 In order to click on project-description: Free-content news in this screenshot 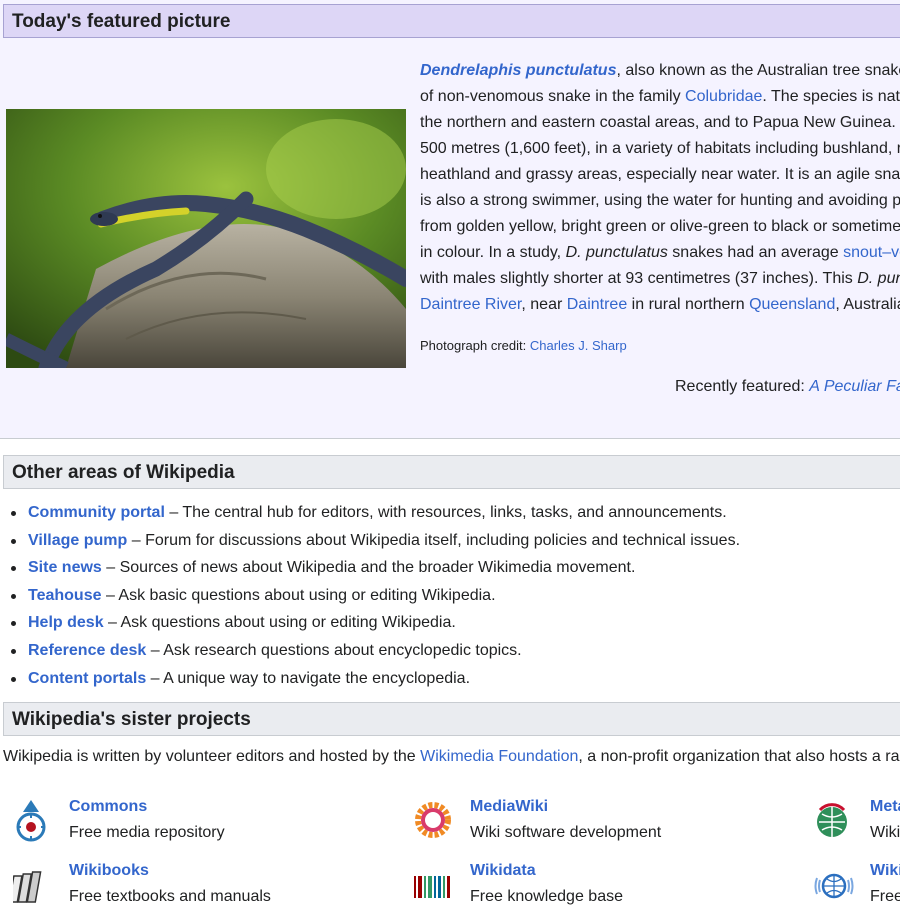, I will do `click(885, 896)`.